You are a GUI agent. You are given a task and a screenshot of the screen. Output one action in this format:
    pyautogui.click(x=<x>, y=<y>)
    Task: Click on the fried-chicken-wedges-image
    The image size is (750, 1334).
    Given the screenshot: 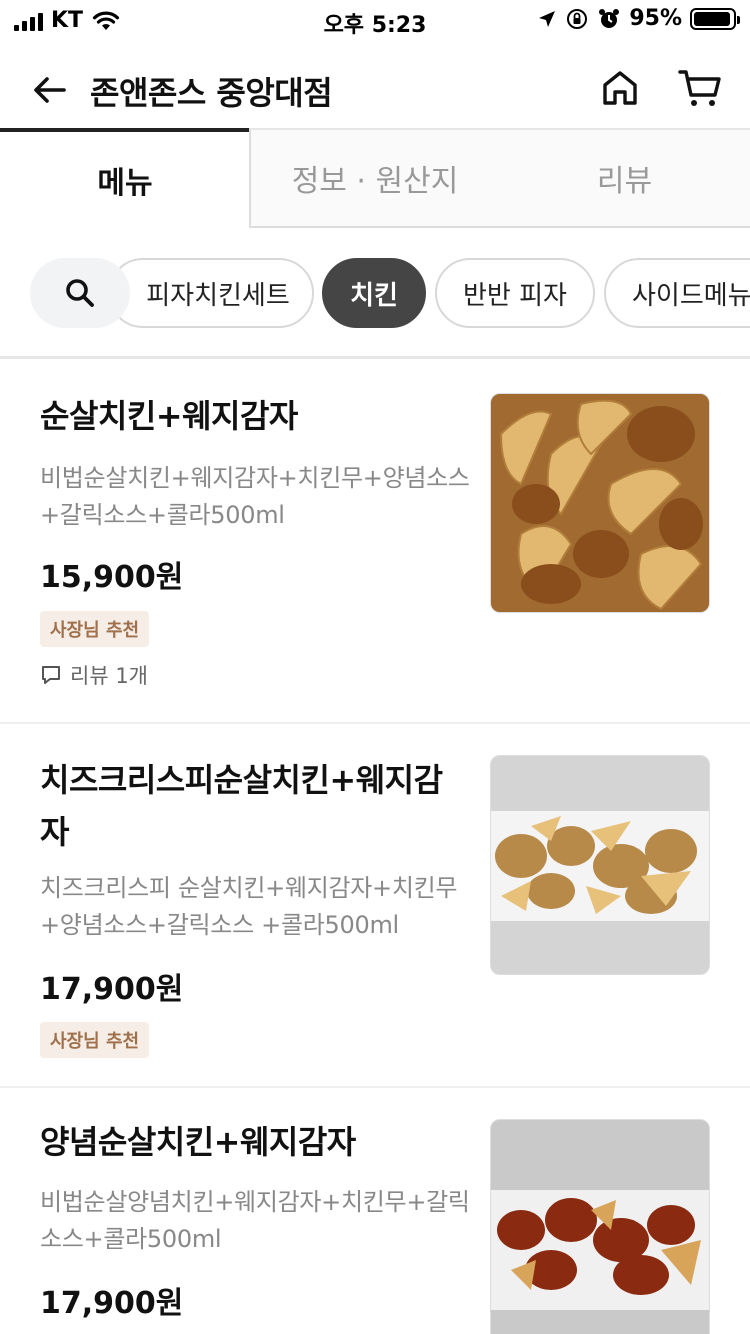 What is the action you would take?
    pyautogui.click(x=600, y=503)
    